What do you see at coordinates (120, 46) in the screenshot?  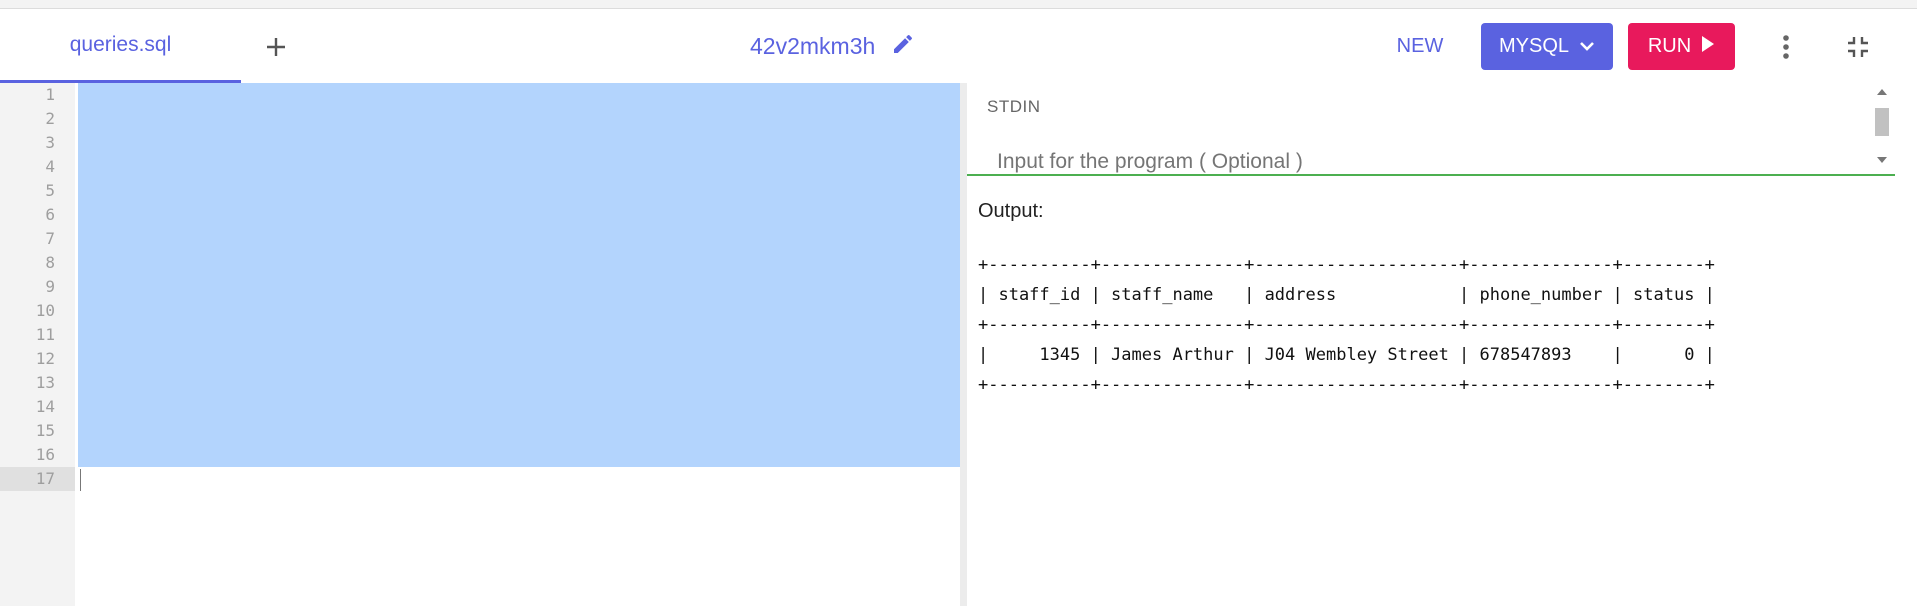 I see `tab-queries-sql: queries.sql` at bounding box center [120, 46].